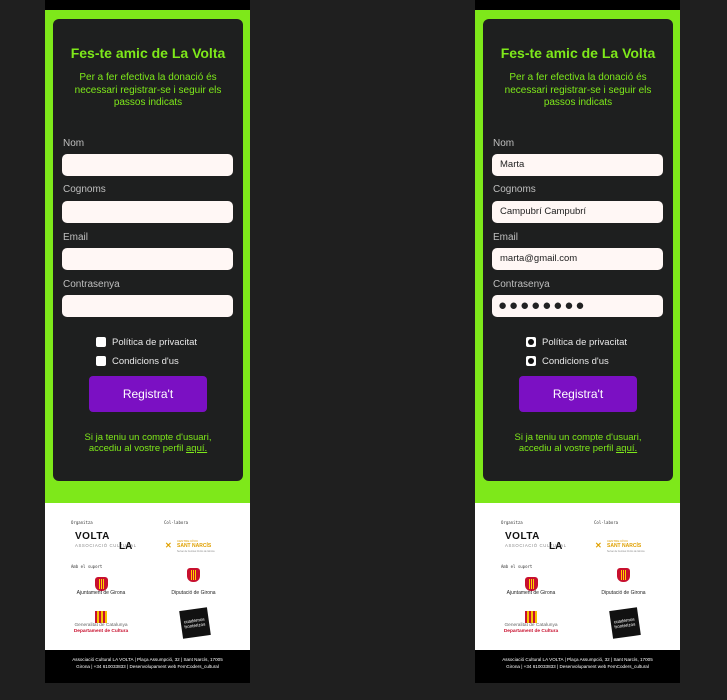 This screenshot has width=727, height=700. I want to click on email-input, so click(147, 259).